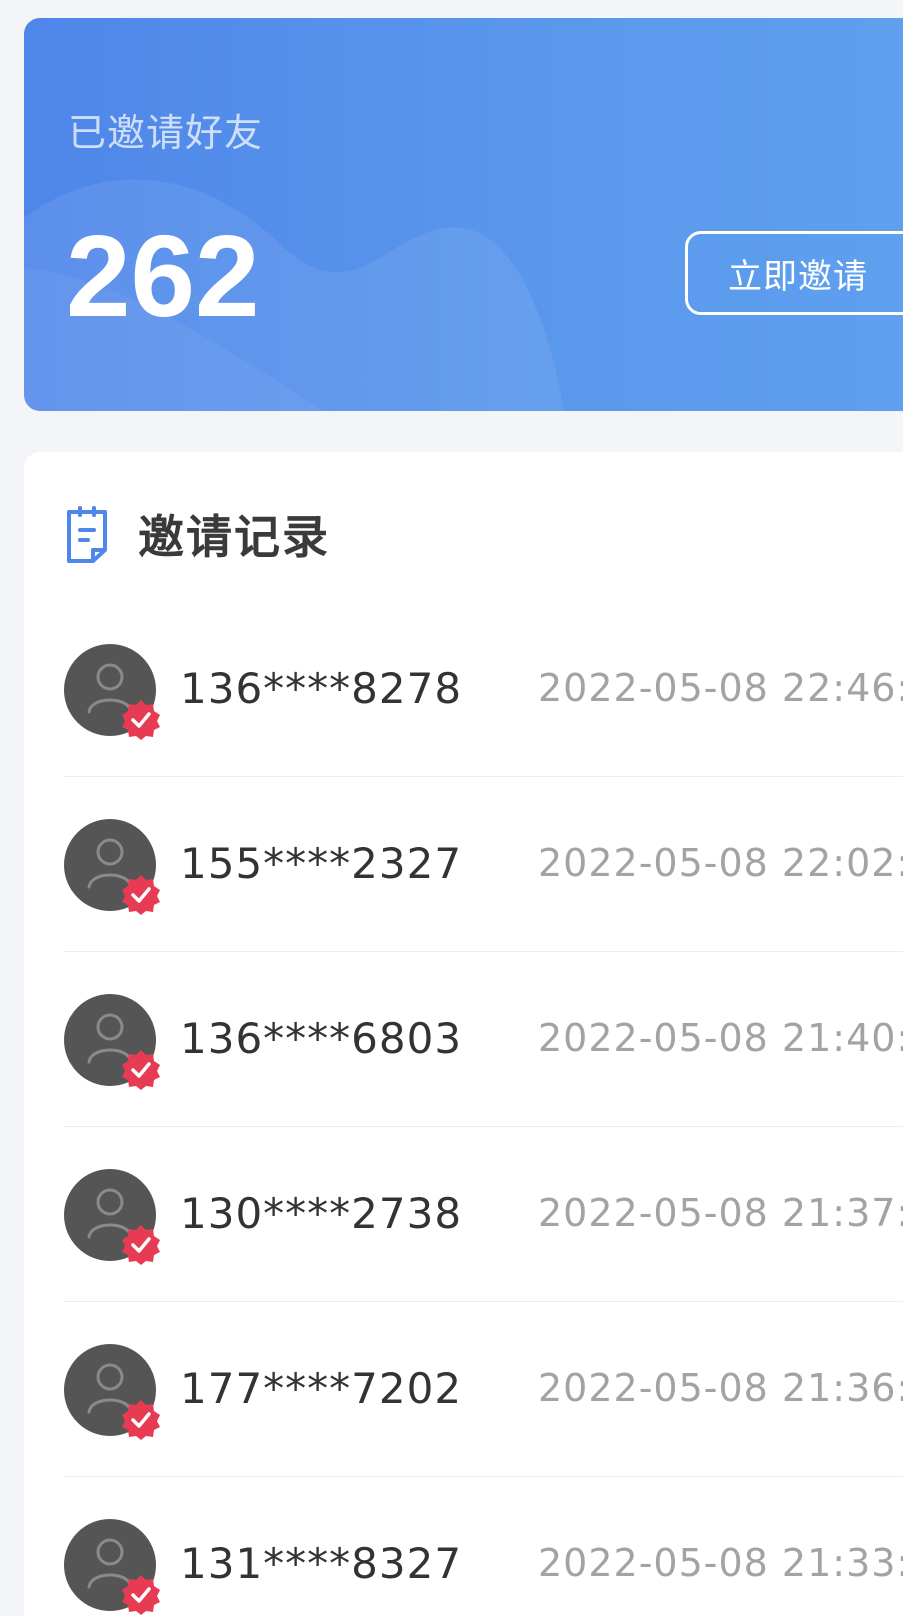  Describe the element at coordinates (166, 133) in the screenshot. I see `invited-friends-label: 已邀请好友` at that location.